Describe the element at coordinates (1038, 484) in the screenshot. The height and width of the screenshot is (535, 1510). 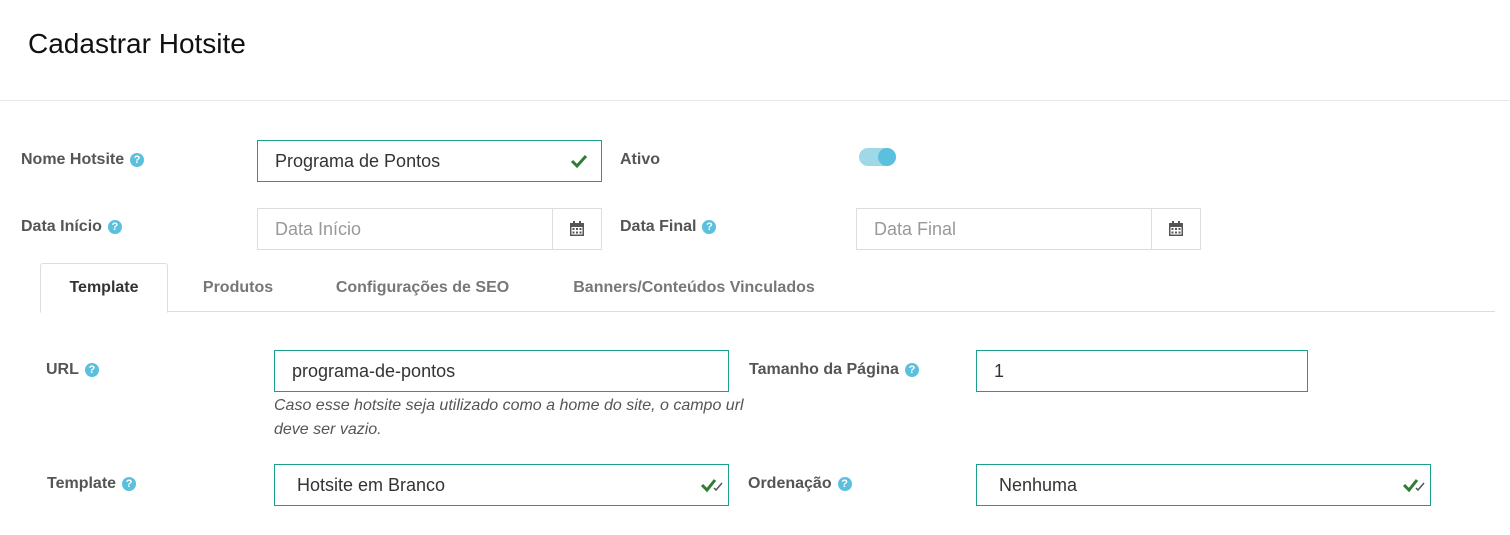
I see `ordenacao-select-value: Nenhuma` at that location.